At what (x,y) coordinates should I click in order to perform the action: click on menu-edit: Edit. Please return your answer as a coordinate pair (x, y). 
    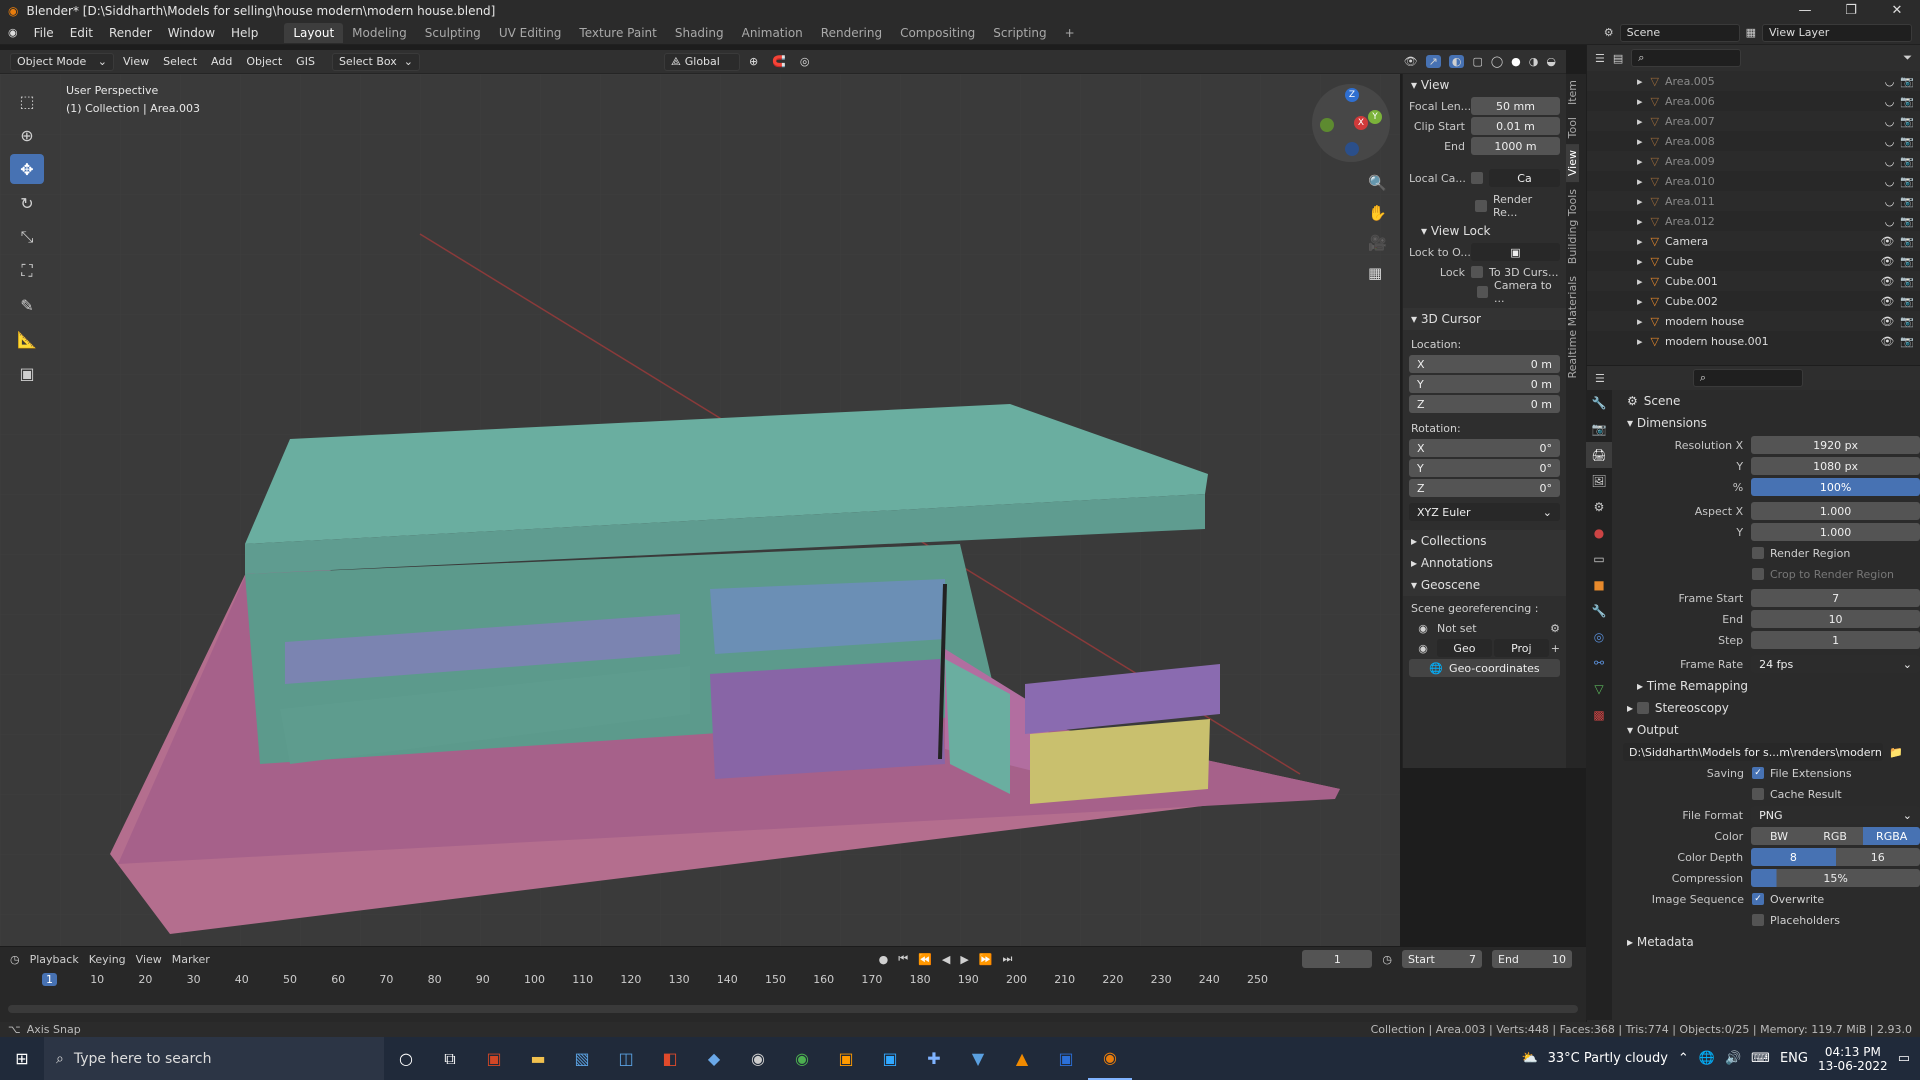
    Looking at the image, I should click on (81, 33).